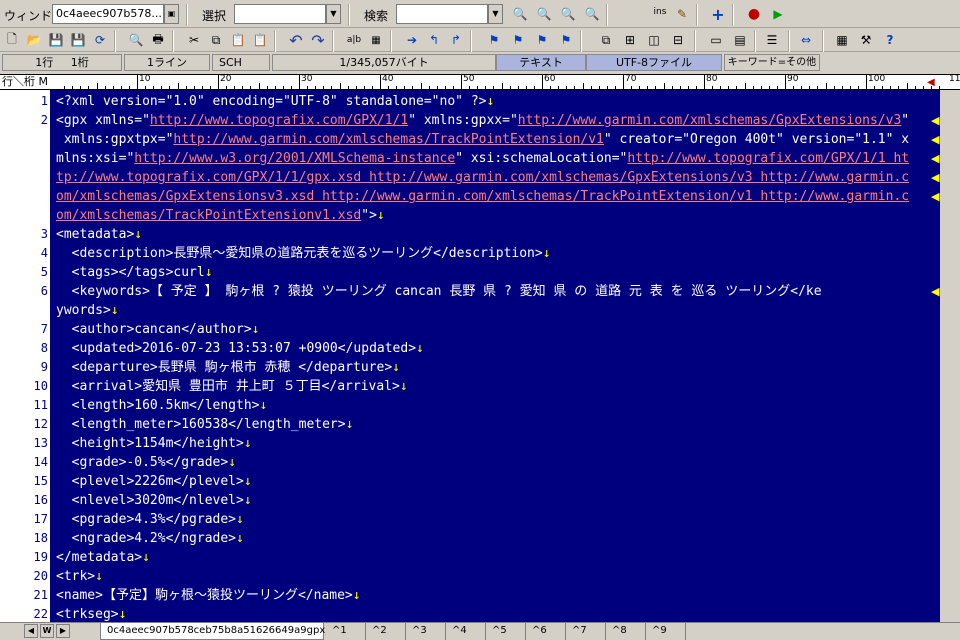 This screenshot has width=960, height=640. What do you see at coordinates (386, 631) in the screenshot?
I see `tab-slot: ^2` at bounding box center [386, 631].